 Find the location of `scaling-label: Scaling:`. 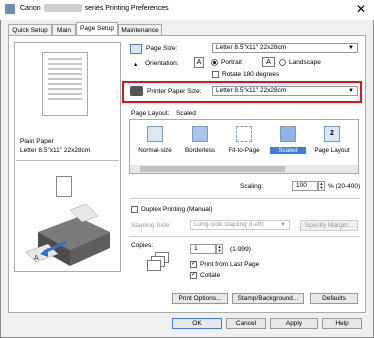

scaling-label: Scaling: is located at coordinates (252, 186).